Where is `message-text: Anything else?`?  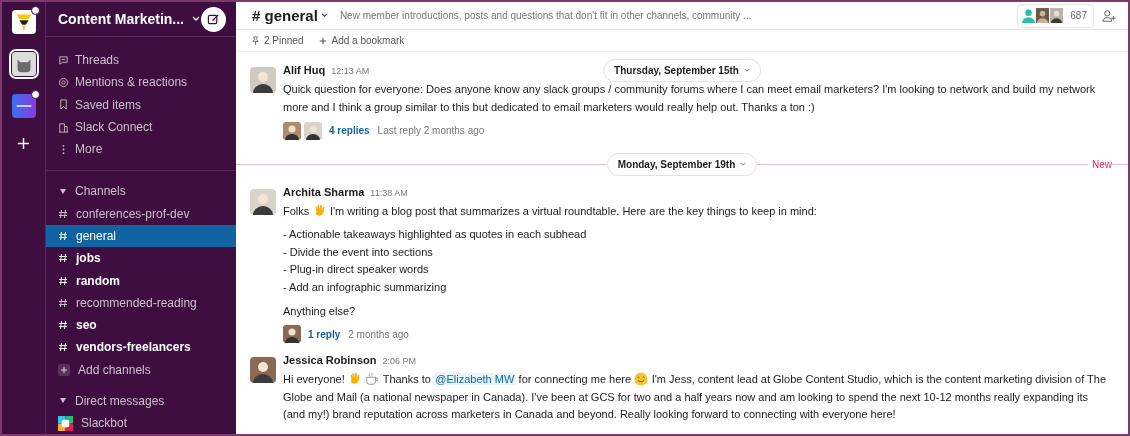 message-text: Anything else? is located at coordinates (320, 311).